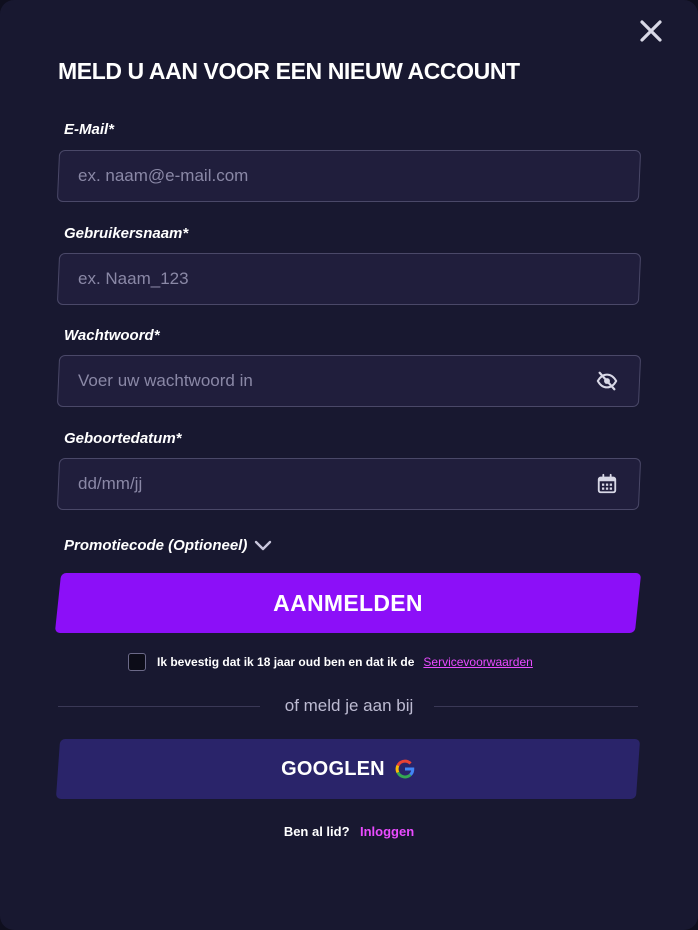  What do you see at coordinates (126, 233) in the screenshot?
I see `username-label: Gebruikersnaam*` at bounding box center [126, 233].